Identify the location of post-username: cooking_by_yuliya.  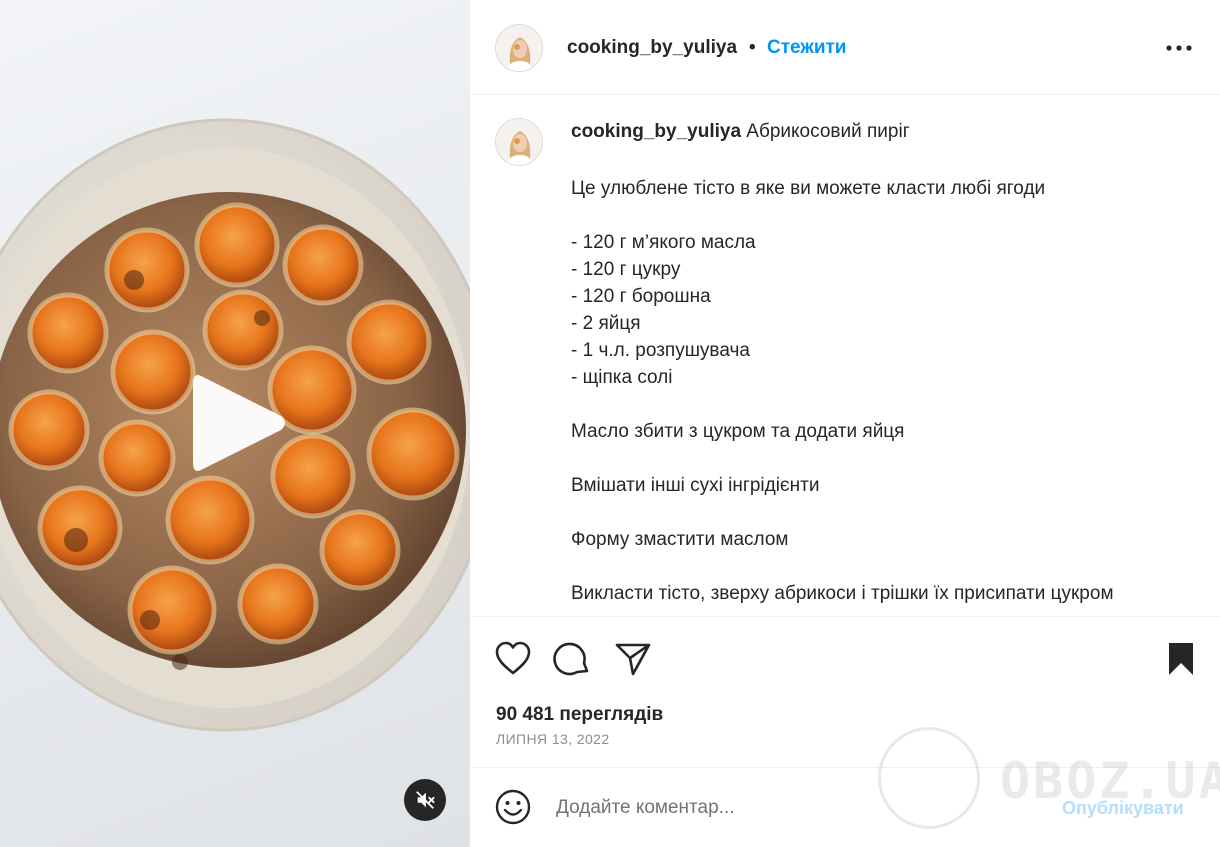
(652, 48).